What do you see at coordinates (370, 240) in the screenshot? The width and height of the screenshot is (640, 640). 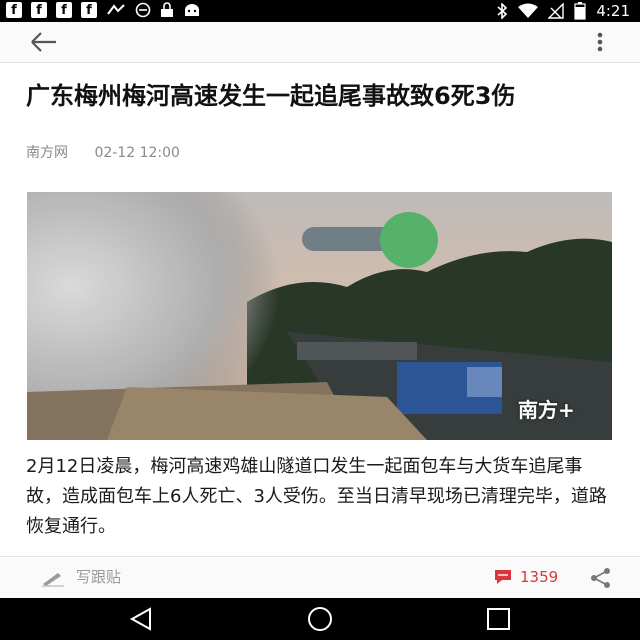 I see `image-toggle-switch` at bounding box center [370, 240].